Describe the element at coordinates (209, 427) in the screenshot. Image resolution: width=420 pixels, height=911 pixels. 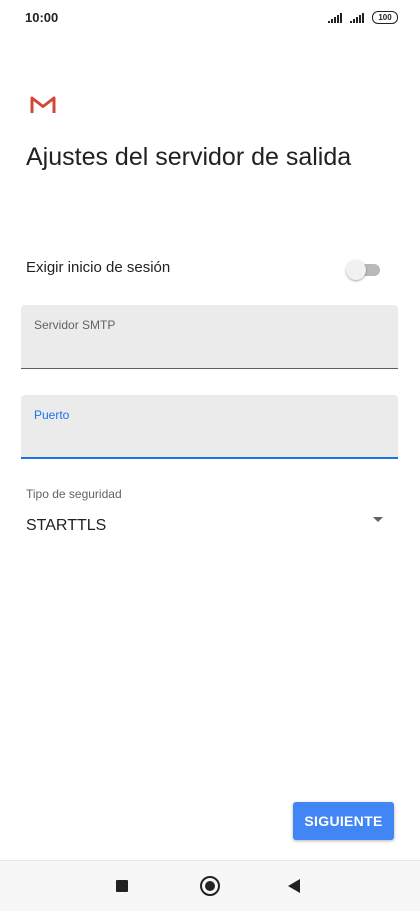
I see `port-field: Puerto` at that location.